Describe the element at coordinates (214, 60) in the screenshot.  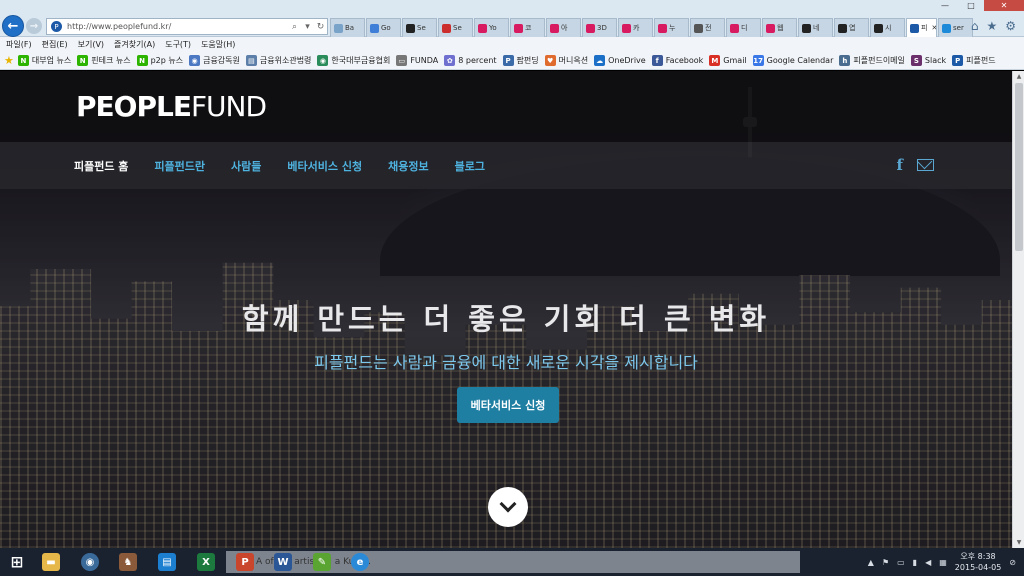
I see `favorite-link: ◉ 금융감독원` at that location.